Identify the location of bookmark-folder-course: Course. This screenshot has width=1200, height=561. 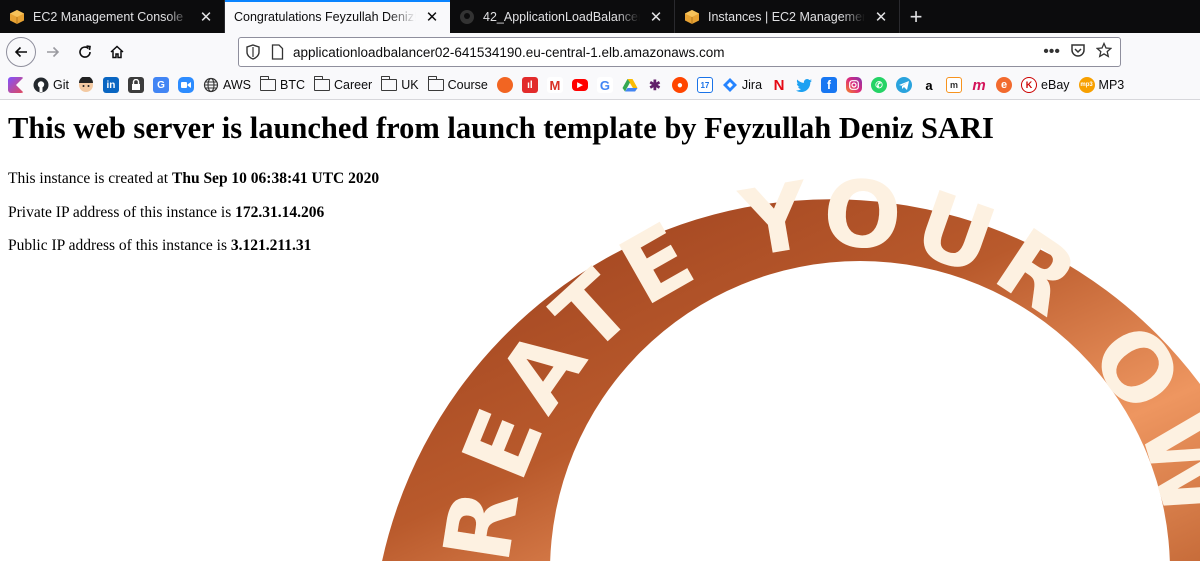
(457, 85).